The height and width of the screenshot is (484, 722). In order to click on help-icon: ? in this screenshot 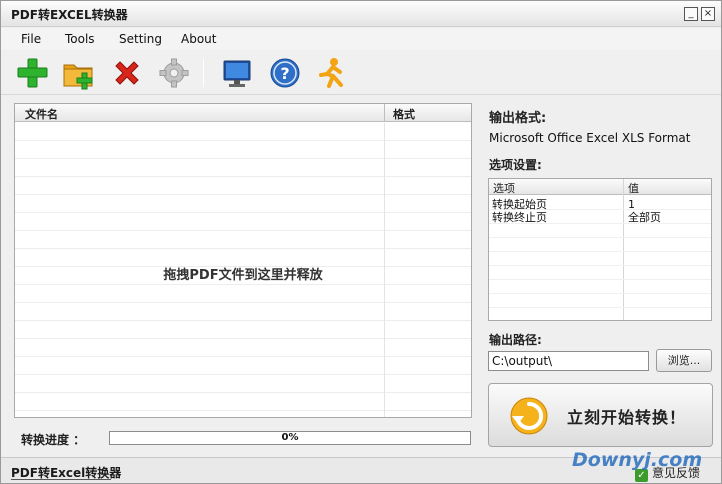, I will do `click(285, 73)`.